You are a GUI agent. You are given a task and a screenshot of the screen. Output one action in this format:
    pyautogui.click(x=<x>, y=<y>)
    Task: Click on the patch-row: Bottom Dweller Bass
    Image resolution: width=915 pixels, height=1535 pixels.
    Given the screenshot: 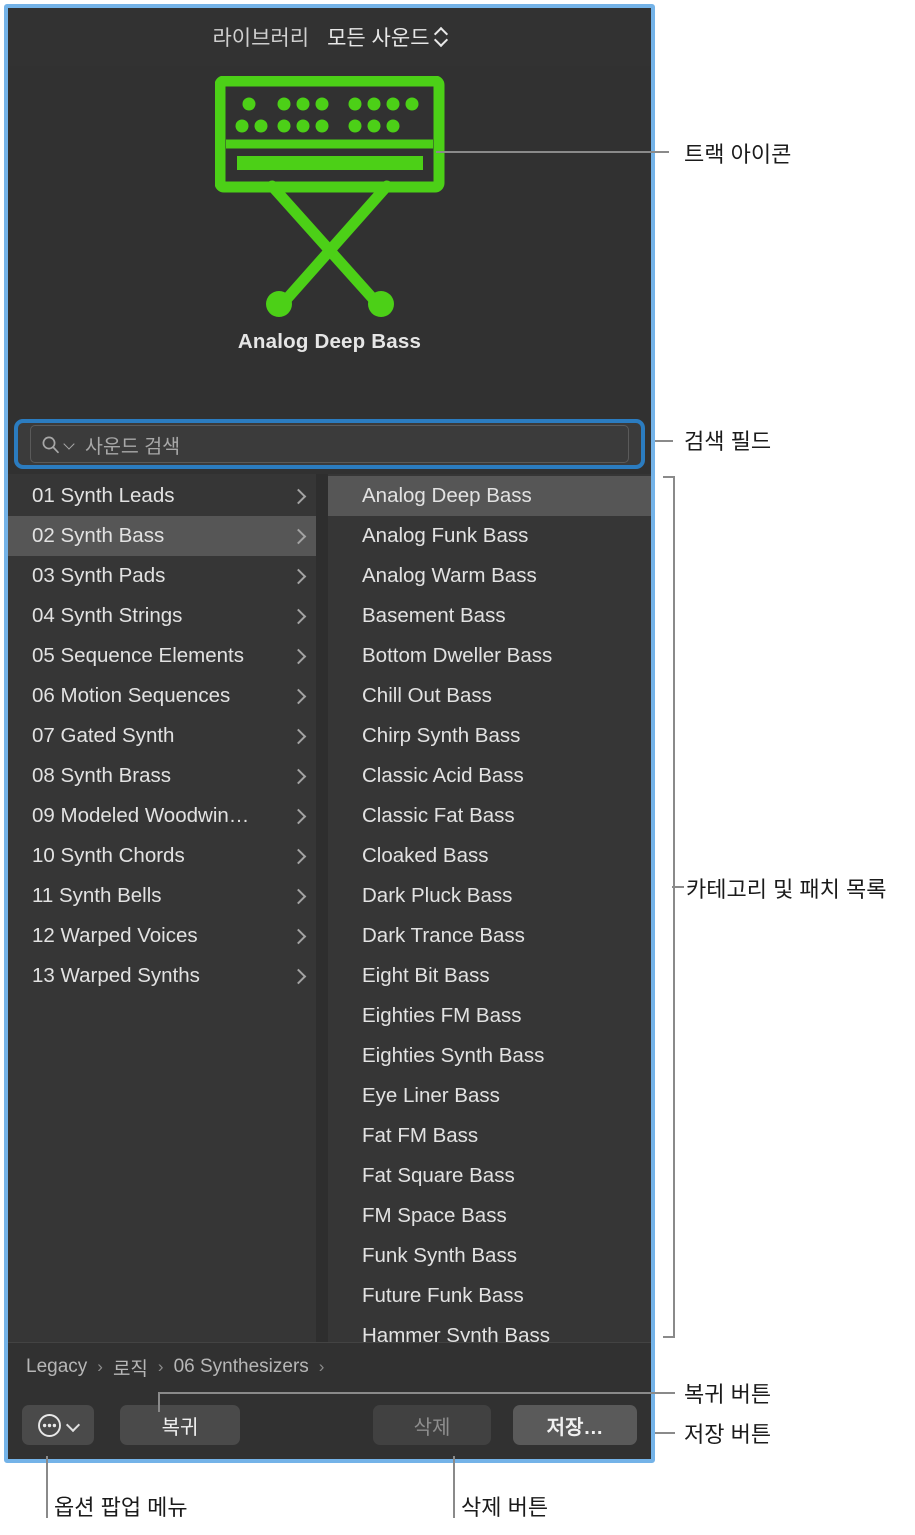 What is the action you would take?
    pyautogui.click(x=489, y=656)
    